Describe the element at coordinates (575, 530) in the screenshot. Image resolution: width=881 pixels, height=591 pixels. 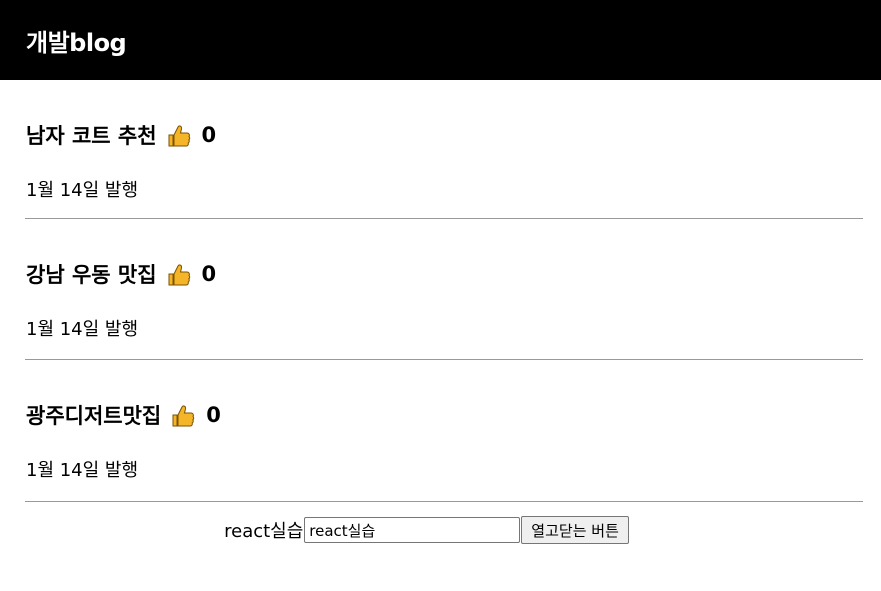
I see `toggle-button: 열고닫는 버튼` at that location.